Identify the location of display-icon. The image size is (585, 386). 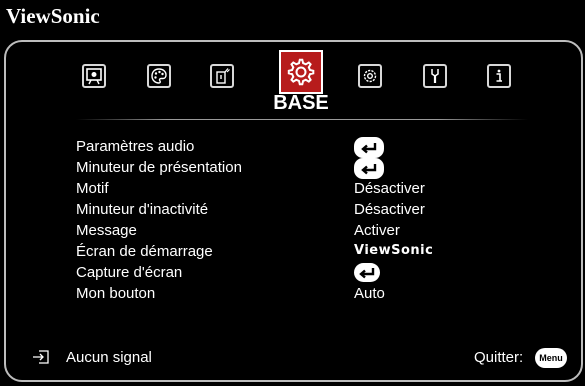
(94, 76).